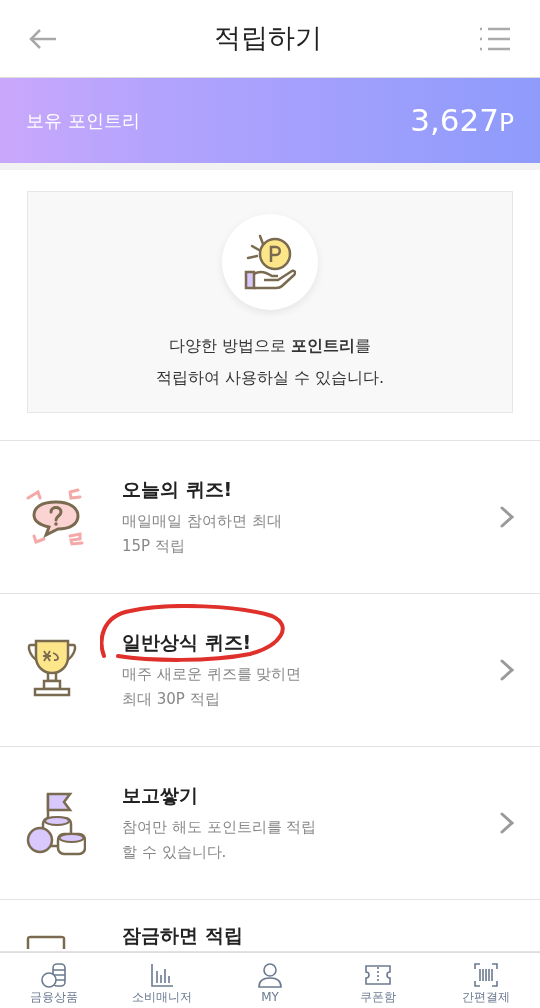 The image size is (540, 1008). What do you see at coordinates (212, 687) in the screenshot?
I see `item-description: 매주 새로운 퀴즈를 맞히면 최대 30P 적립` at bounding box center [212, 687].